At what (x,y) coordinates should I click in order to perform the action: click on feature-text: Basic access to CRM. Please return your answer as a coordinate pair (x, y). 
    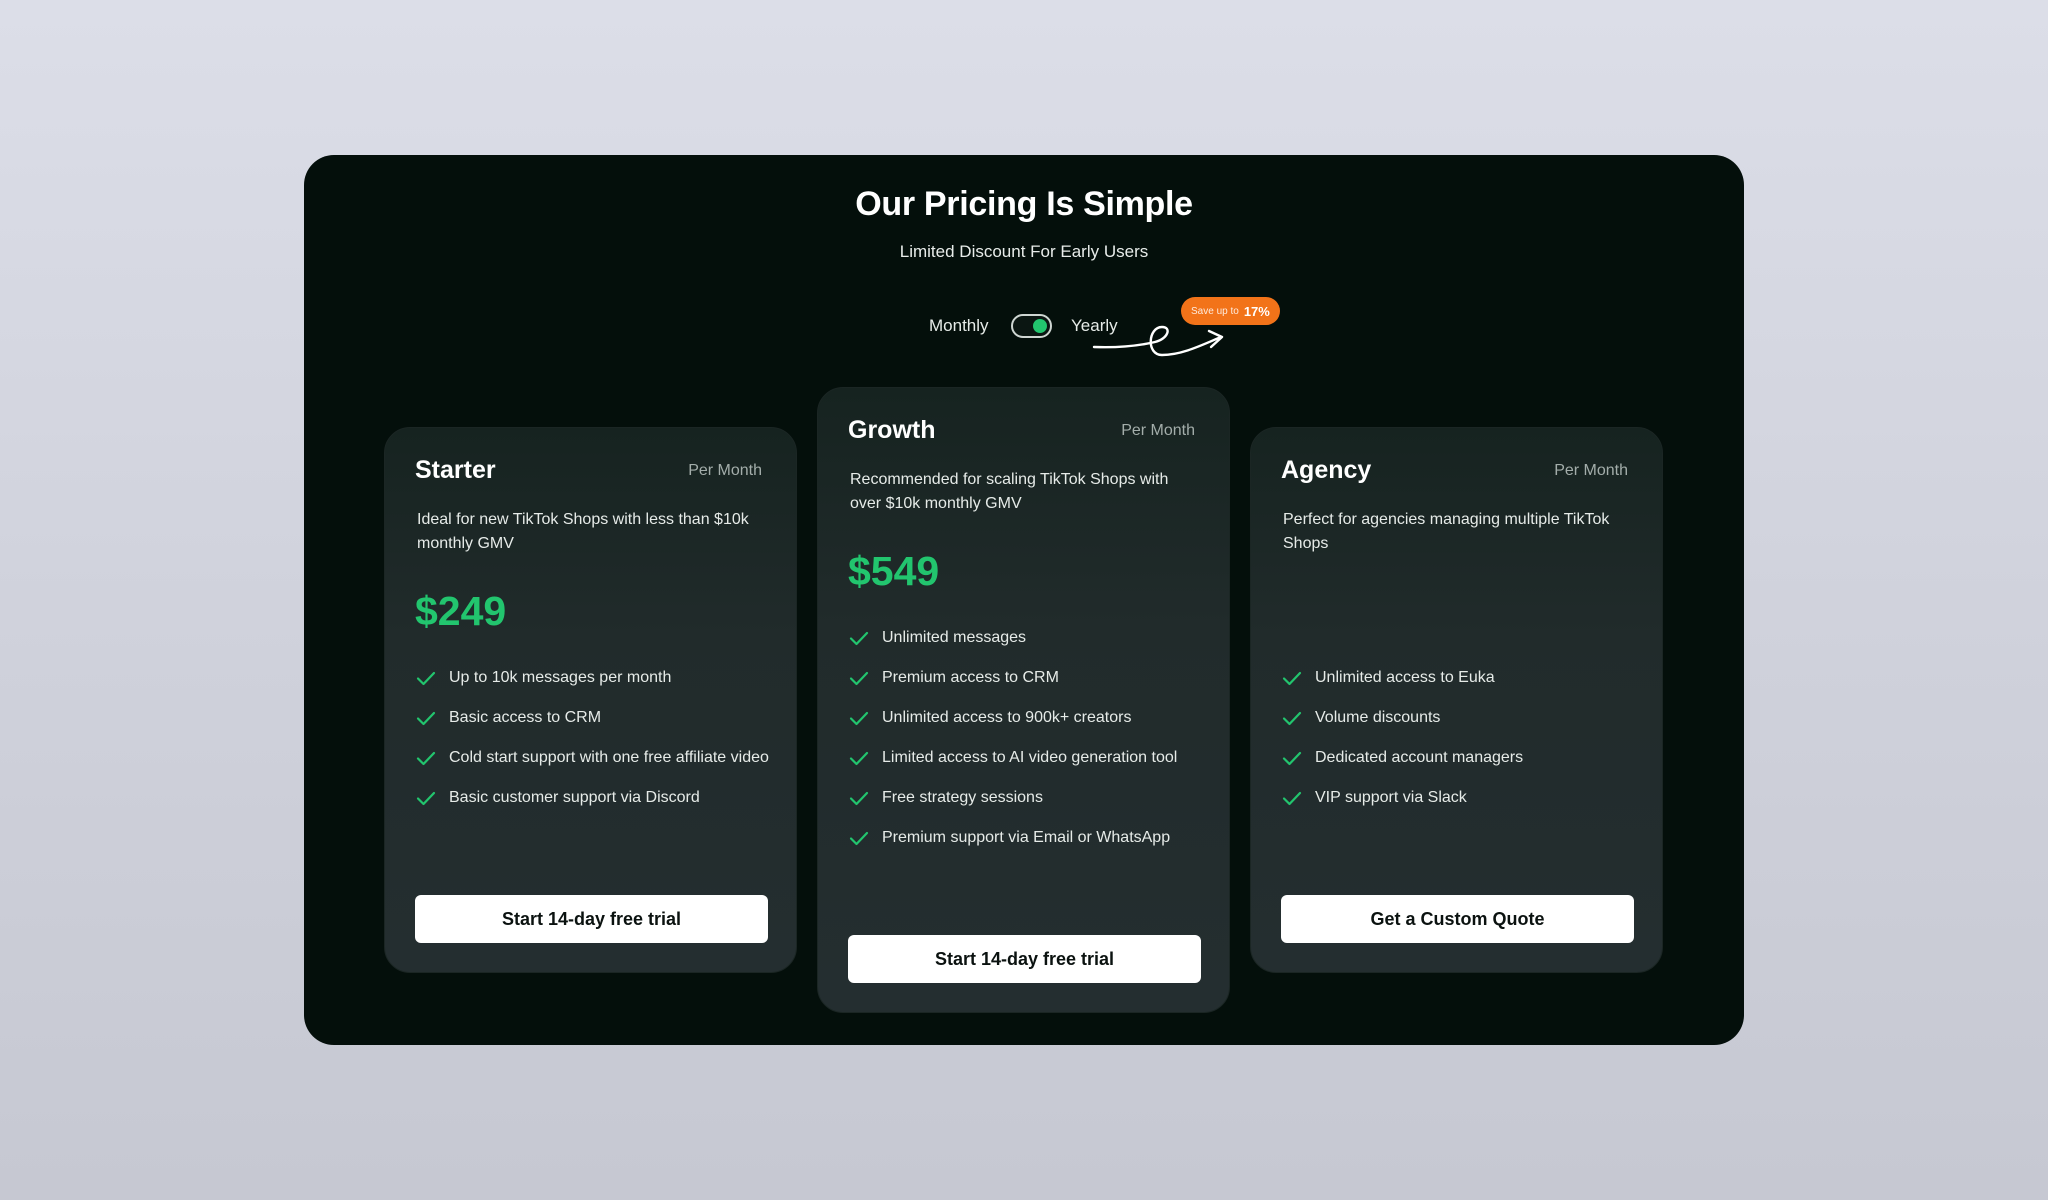
    Looking at the image, I should click on (525, 717).